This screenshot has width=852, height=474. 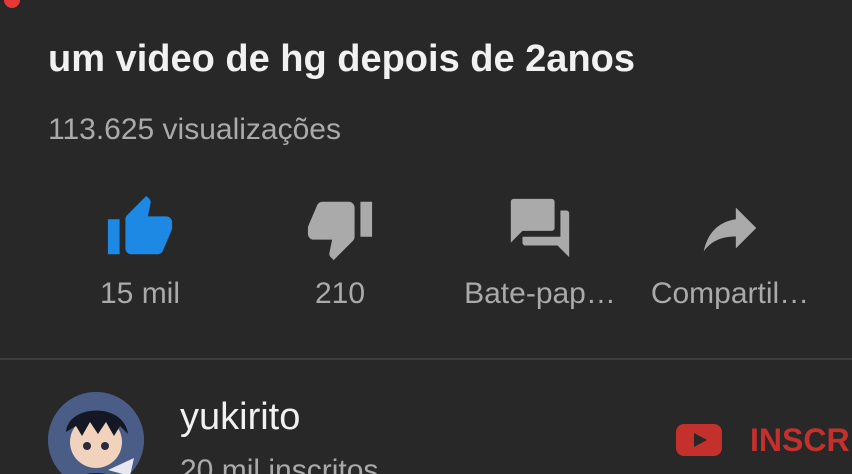 I want to click on channel-name: yukirito, so click(x=240, y=417).